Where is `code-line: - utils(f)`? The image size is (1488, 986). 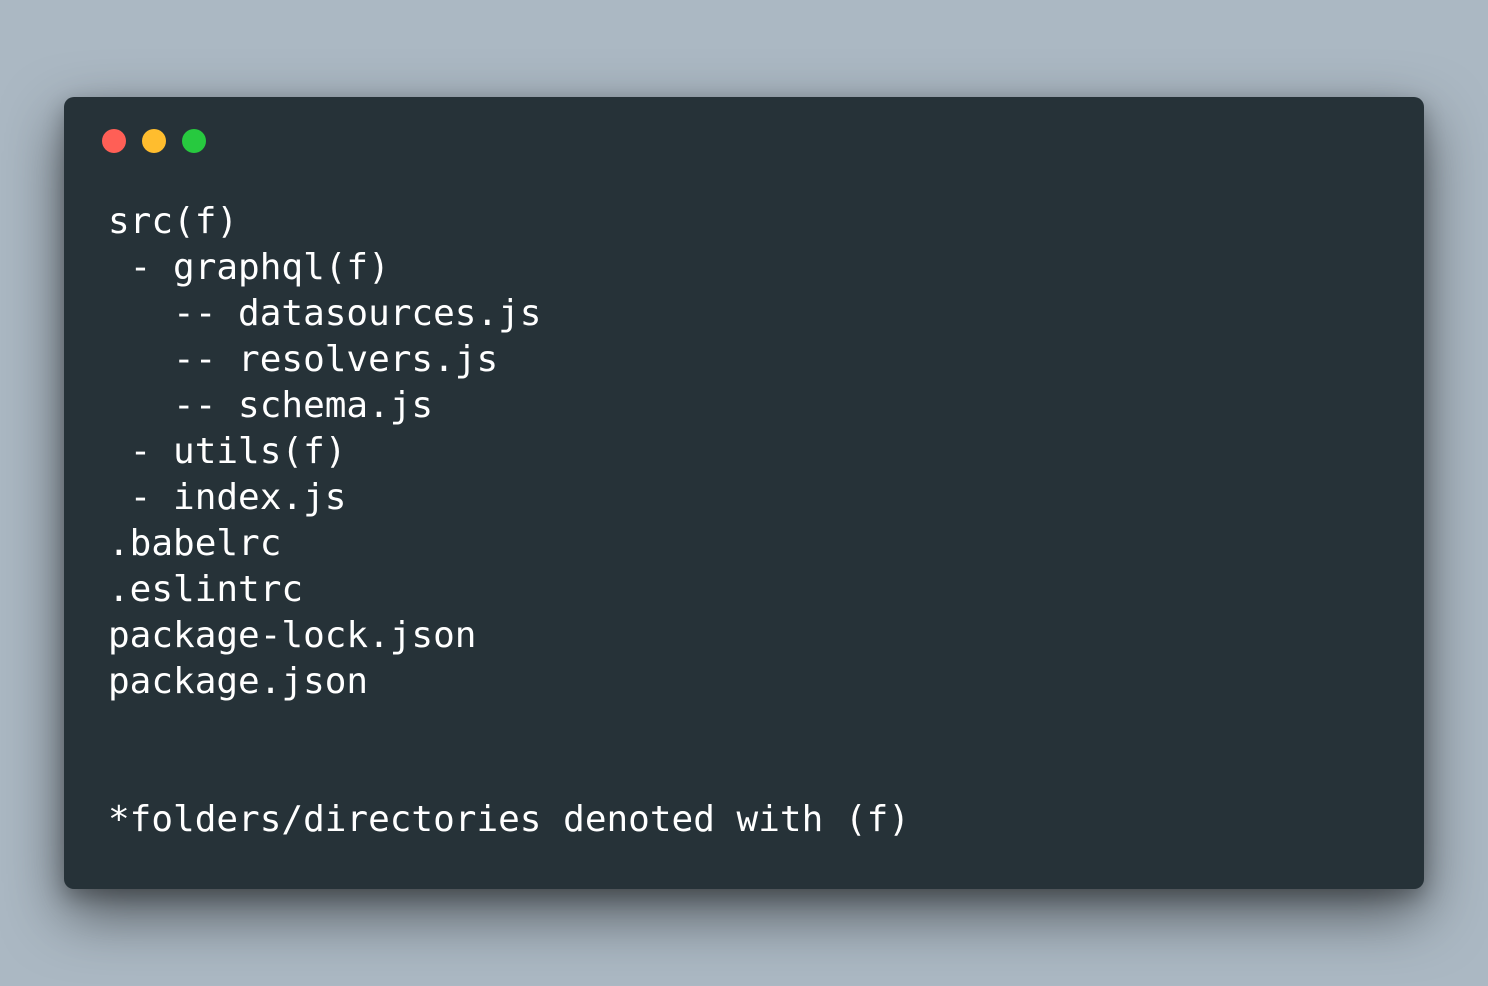 code-line: - utils(f) is located at coordinates (227, 451).